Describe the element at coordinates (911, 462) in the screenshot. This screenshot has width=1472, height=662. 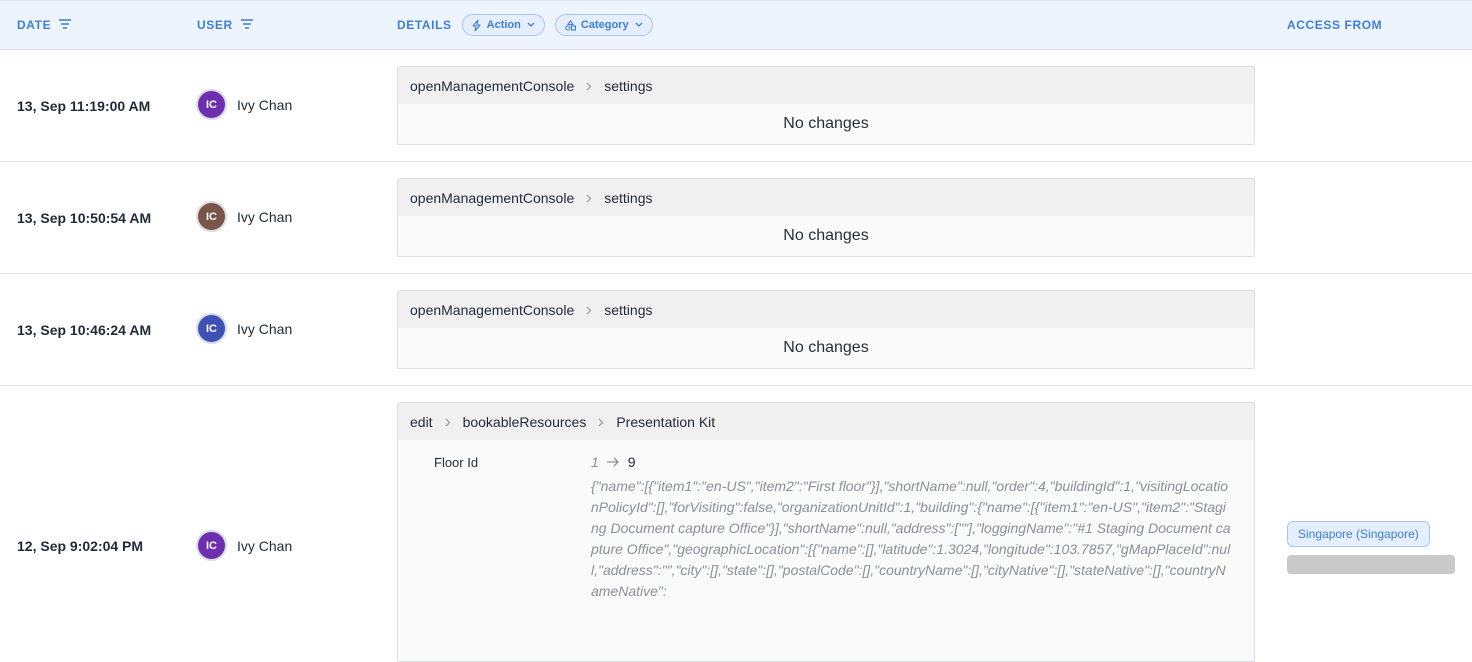
I see `value-change: 1 9` at that location.